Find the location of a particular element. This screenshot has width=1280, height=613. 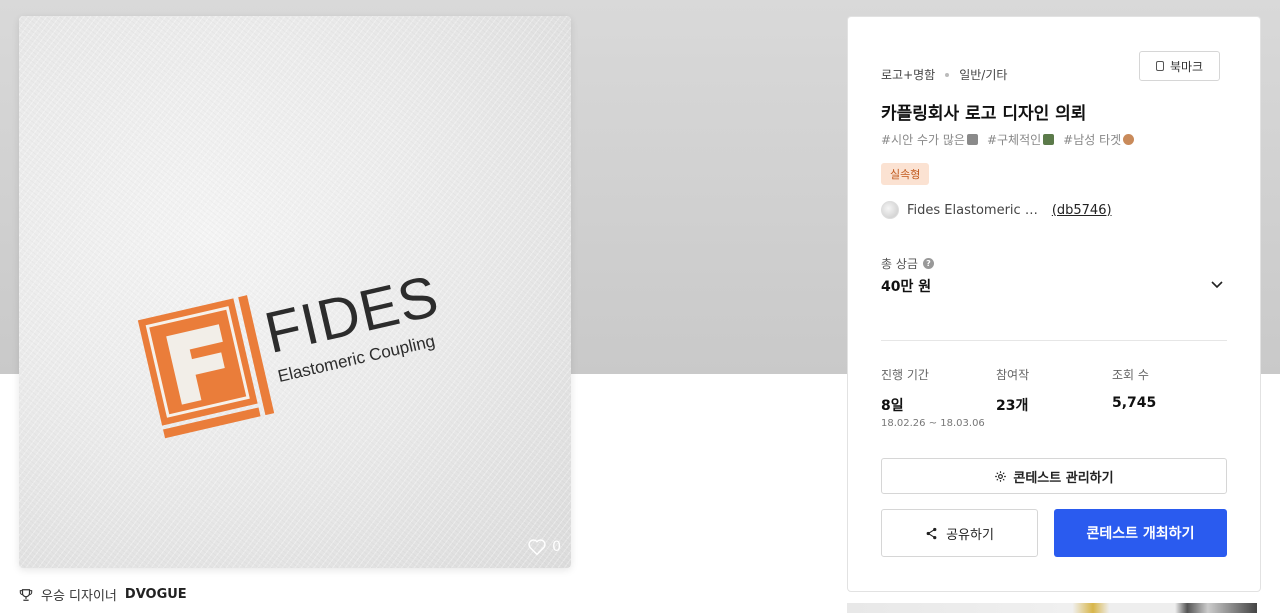

contest-title: 카플링회사 로고 디자인 의뢰 is located at coordinates (984, 114).